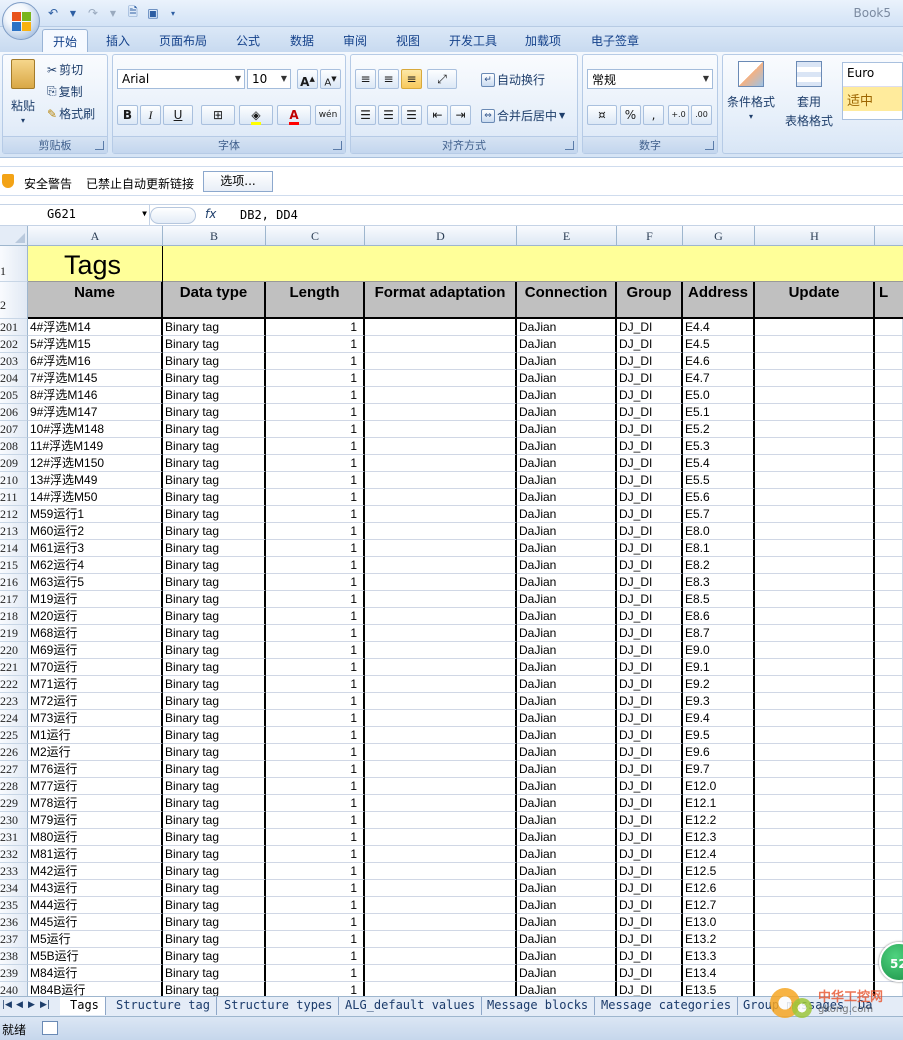 The image size is (903, 1040). Describe the element at coordinates (719, 531) in the screenshot. I see `cell-address: E8.0` at that location.